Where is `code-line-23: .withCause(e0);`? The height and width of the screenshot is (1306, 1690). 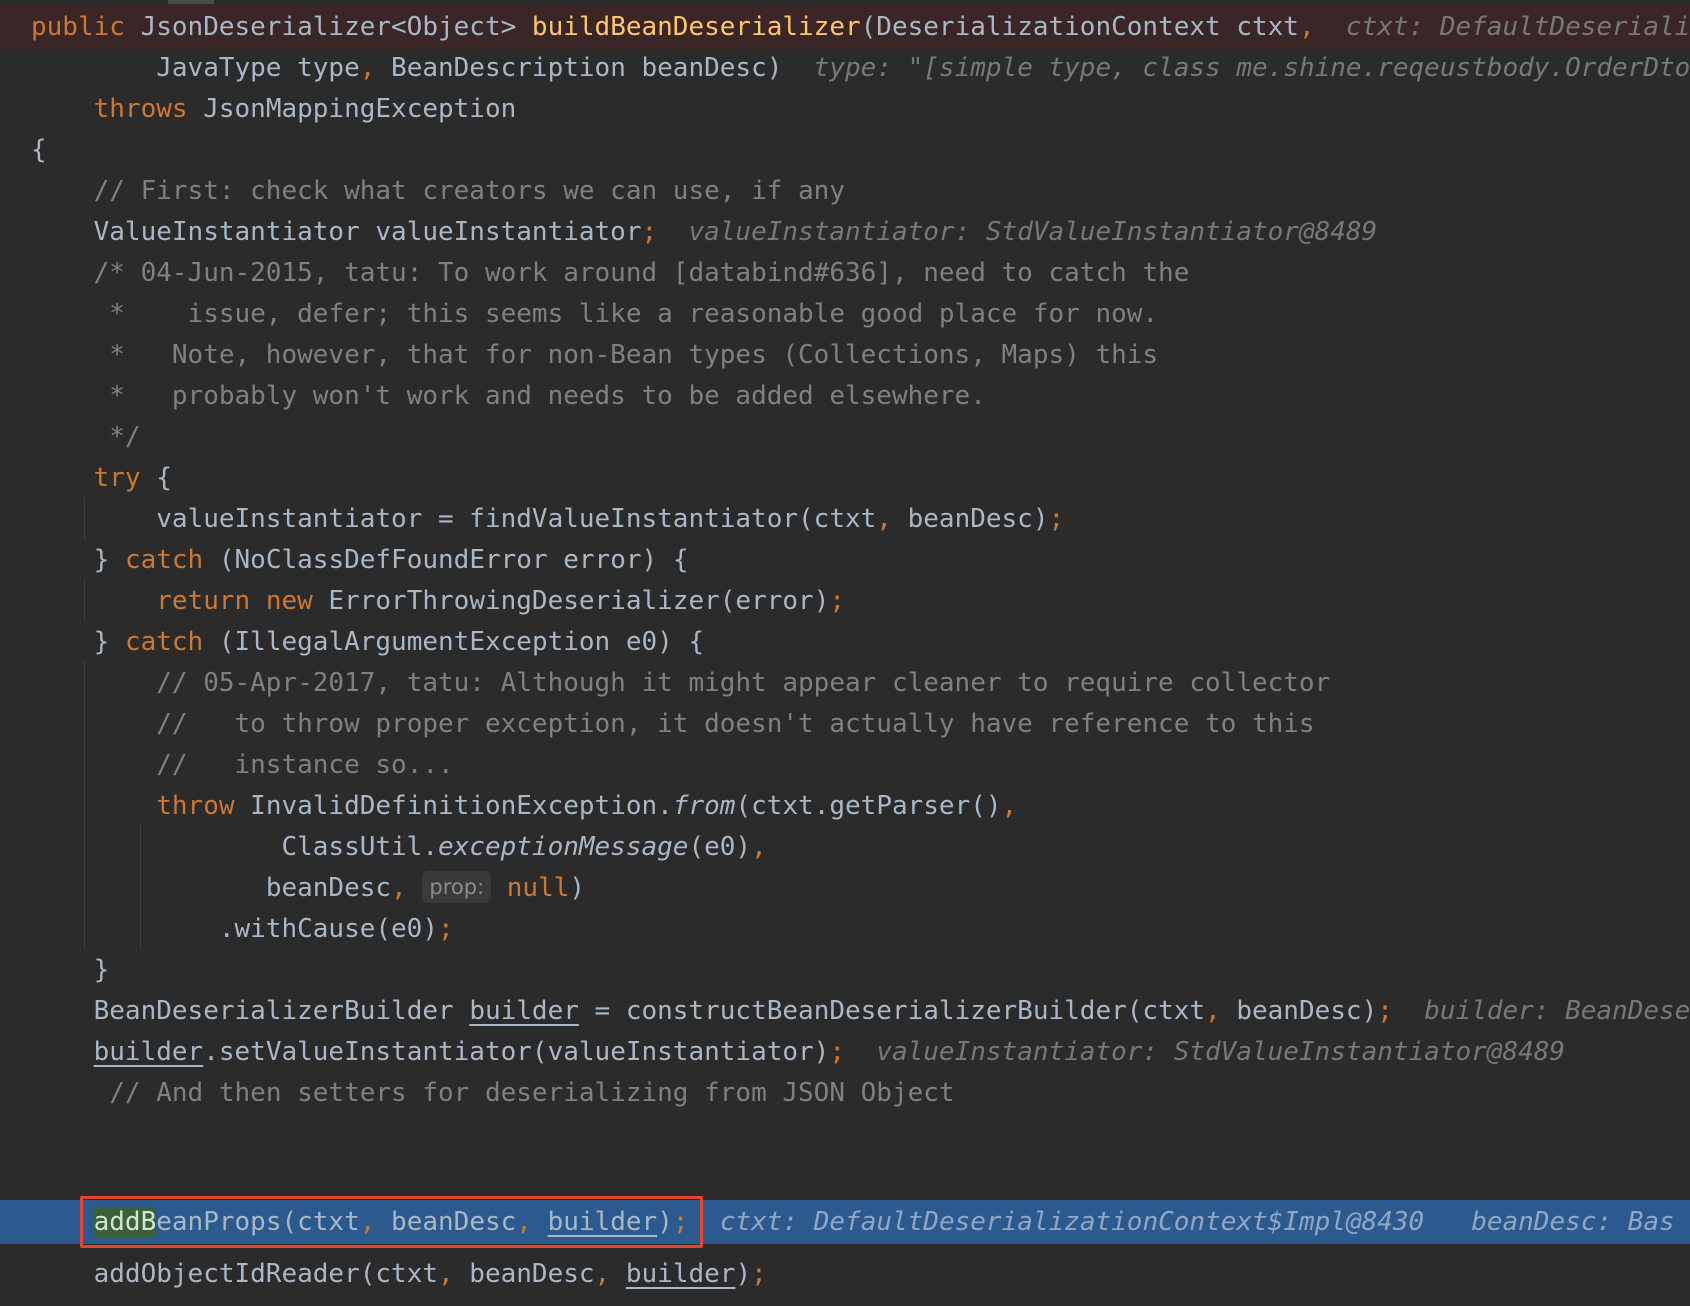 code-line-23: .withCause(e0); is located at coordinates (845, 929).